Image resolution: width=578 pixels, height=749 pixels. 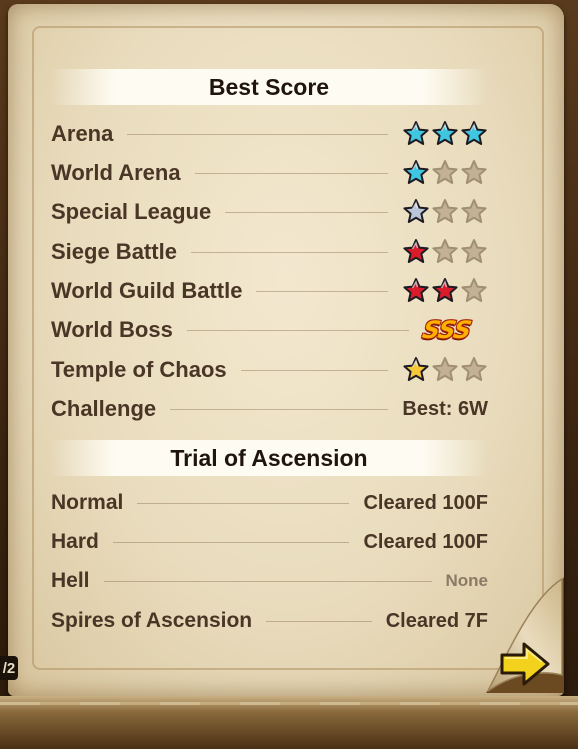 What do you see at coordinates (446, 330) in the screenshot?
I see `grade-badge: SSS` at bounding box center [446, 330].